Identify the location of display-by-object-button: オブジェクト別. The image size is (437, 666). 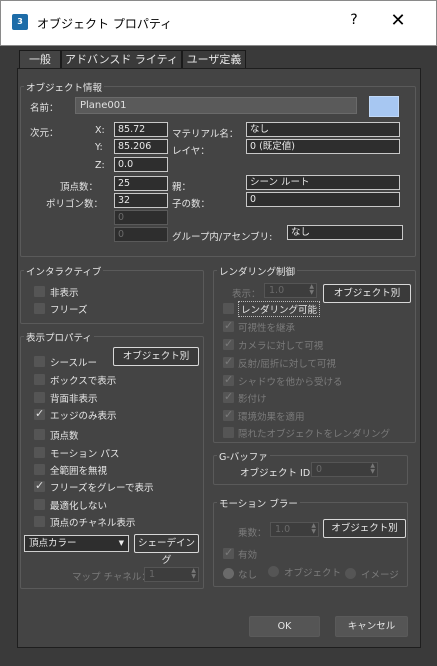
(156, 356).